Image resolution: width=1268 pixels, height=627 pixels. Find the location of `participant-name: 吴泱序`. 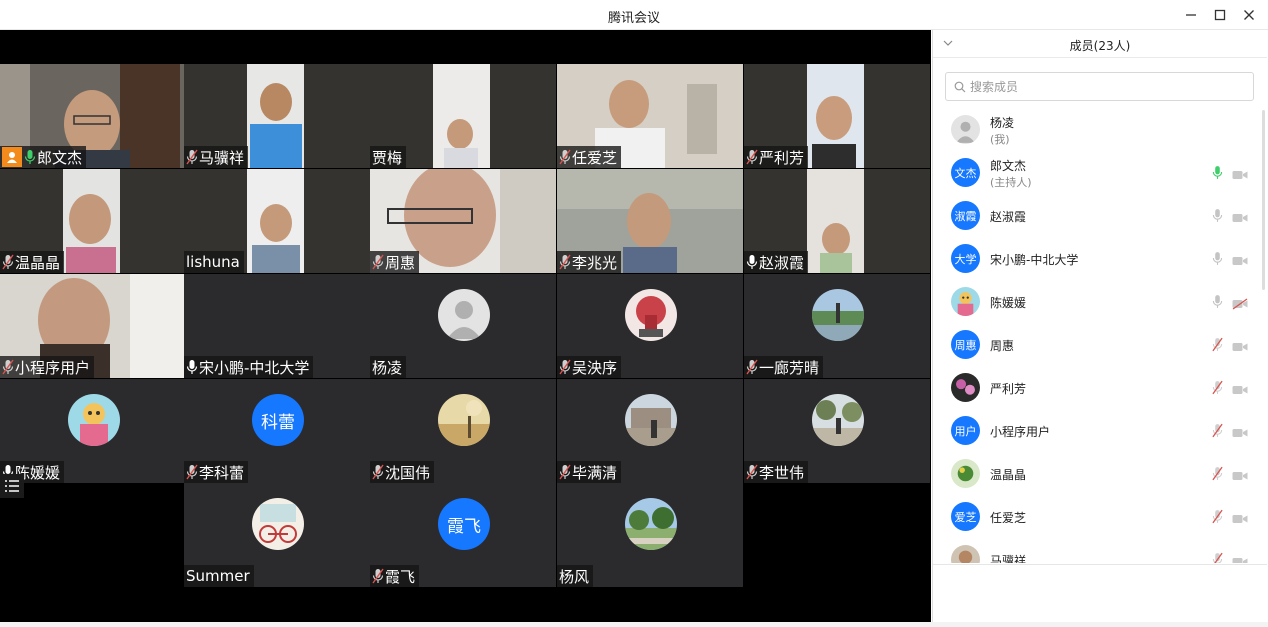

participant-name: 吴泱序 is located at coordinates (595, 367).